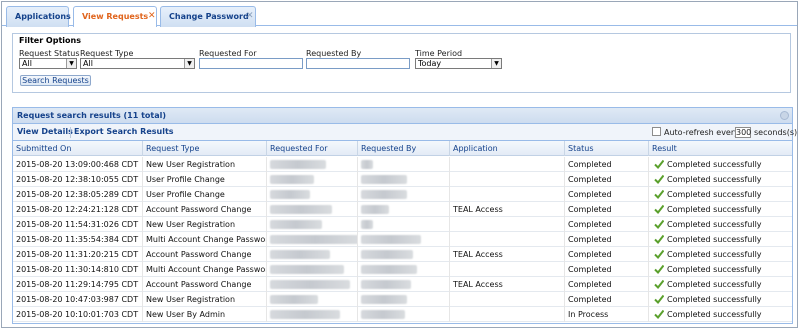 Image resolution: width=800 pixels, height=330 pixels. Describe the element at coordinates (205, 299) in the screenshot. I see `cell-request-type: New User Registration` at that location.